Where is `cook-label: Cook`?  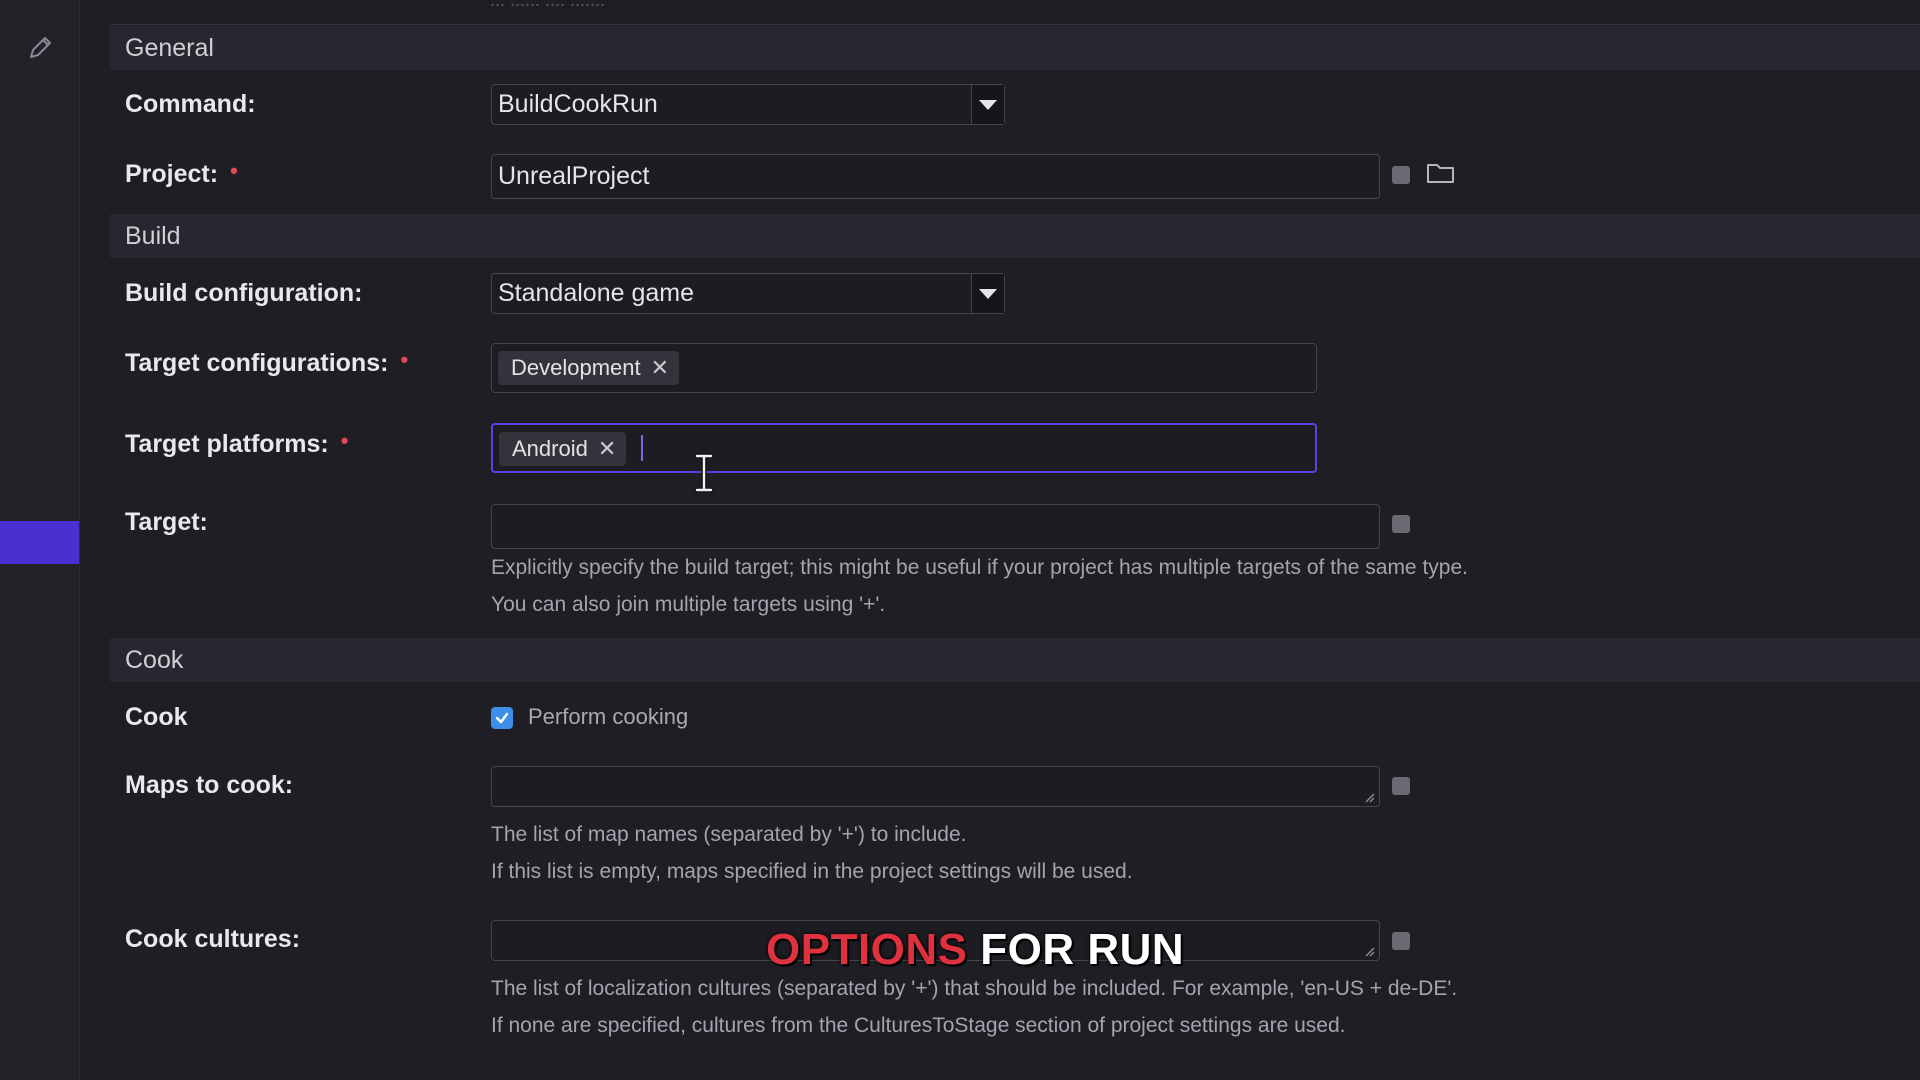 cook-label: Cook is located at coordinates (156, 717).